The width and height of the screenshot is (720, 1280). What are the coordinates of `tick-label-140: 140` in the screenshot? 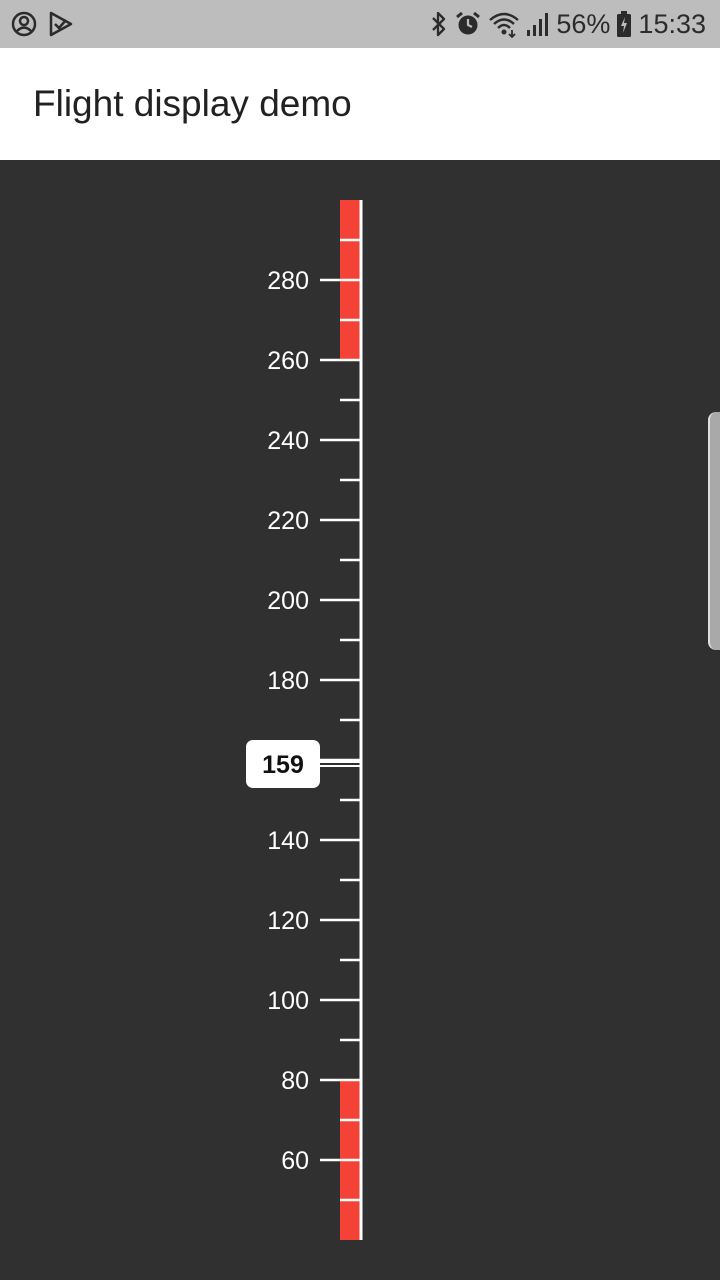 It's located at (288, 841).